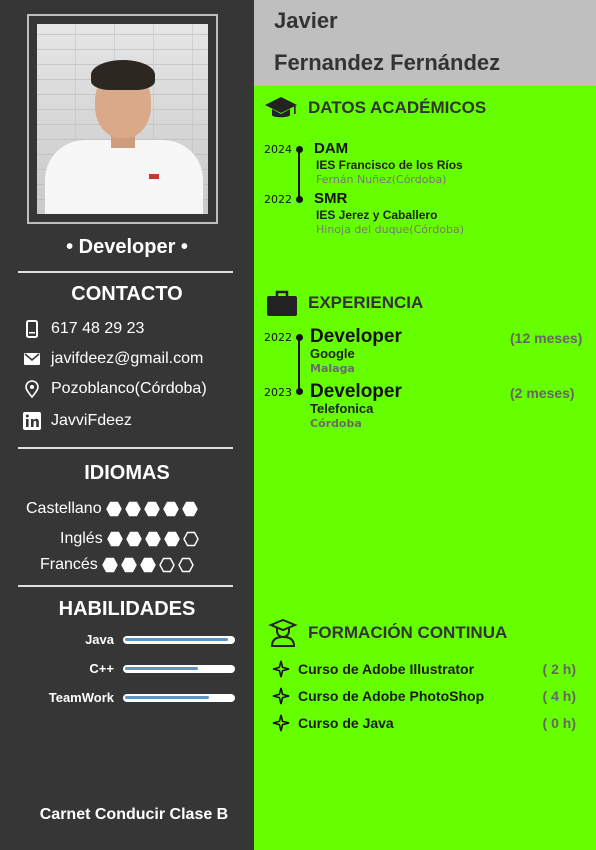 The height and width of the screenshot is (850, 596). What do you see at coordinates (281, 107) in the screenshot?
I see `graduation-cap-icon` at bounding box center [281, 107].